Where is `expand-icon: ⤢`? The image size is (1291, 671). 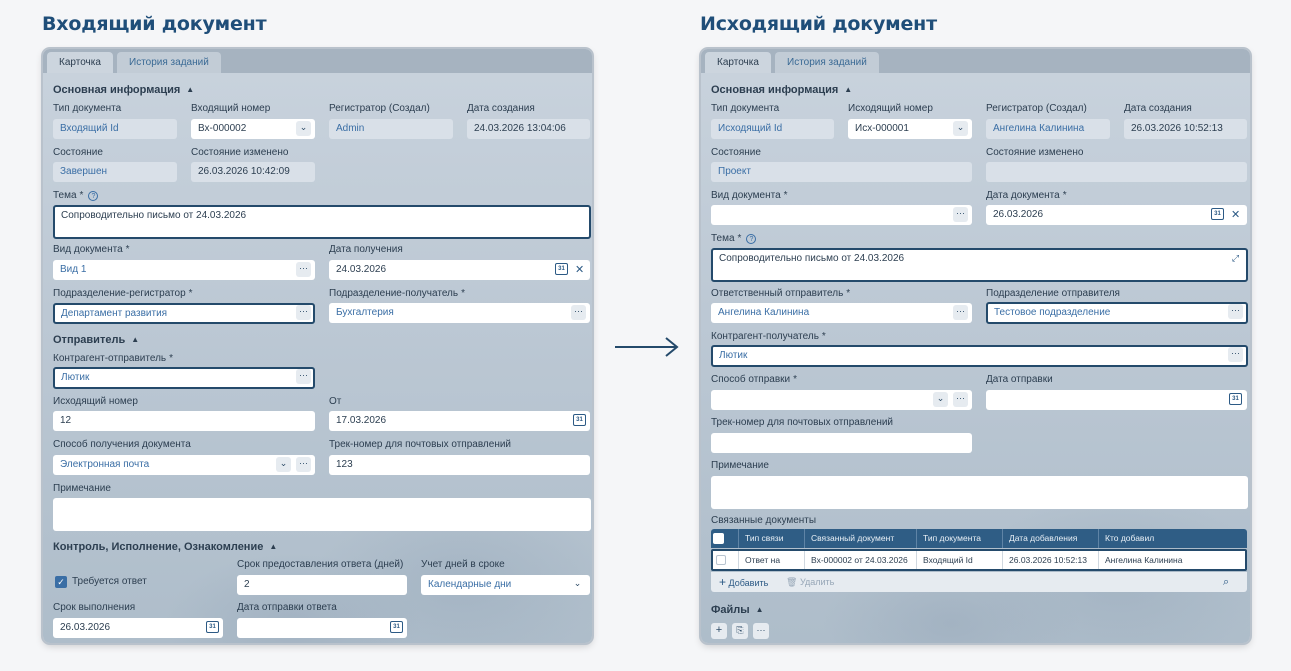 expand-icon: ⤢ is located at coordinates (1235, 259).